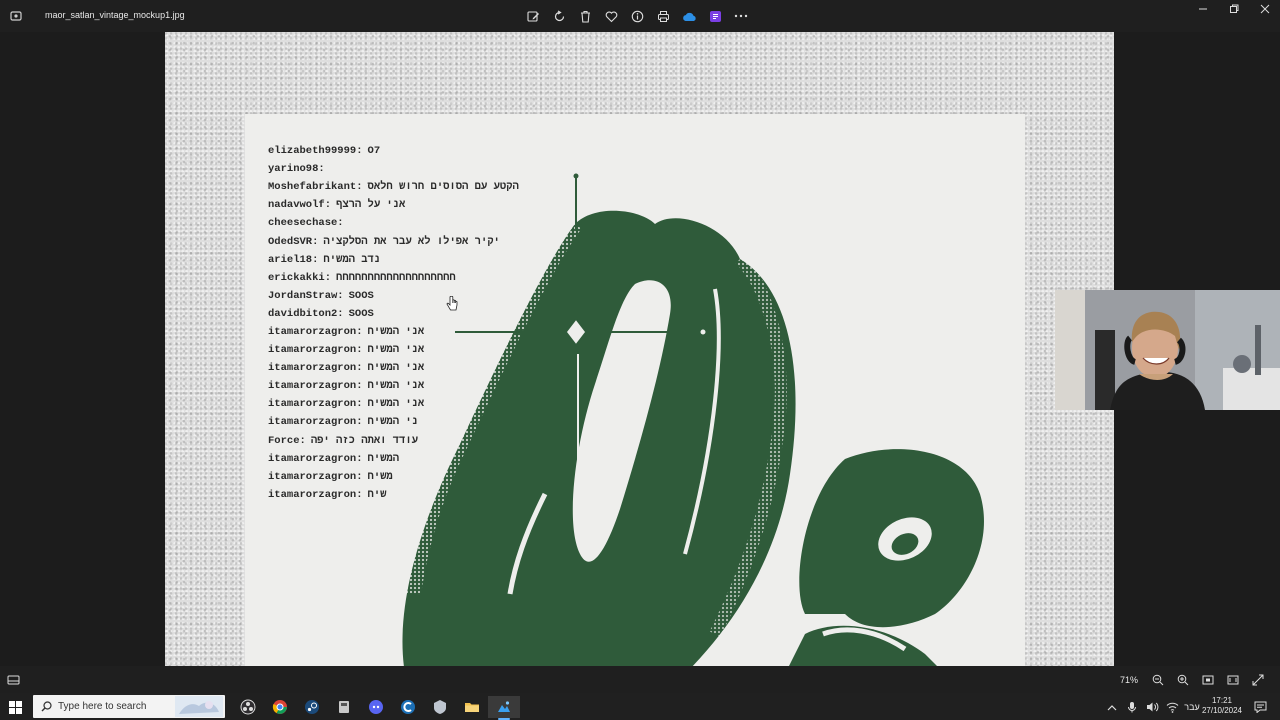 The image size is (1280, 720). What do you see at coordinates (478, 441) in the screenshot?
I see `chat-message: Force: עודד ואתה כזה יפה` at bounding box center [478, 441].